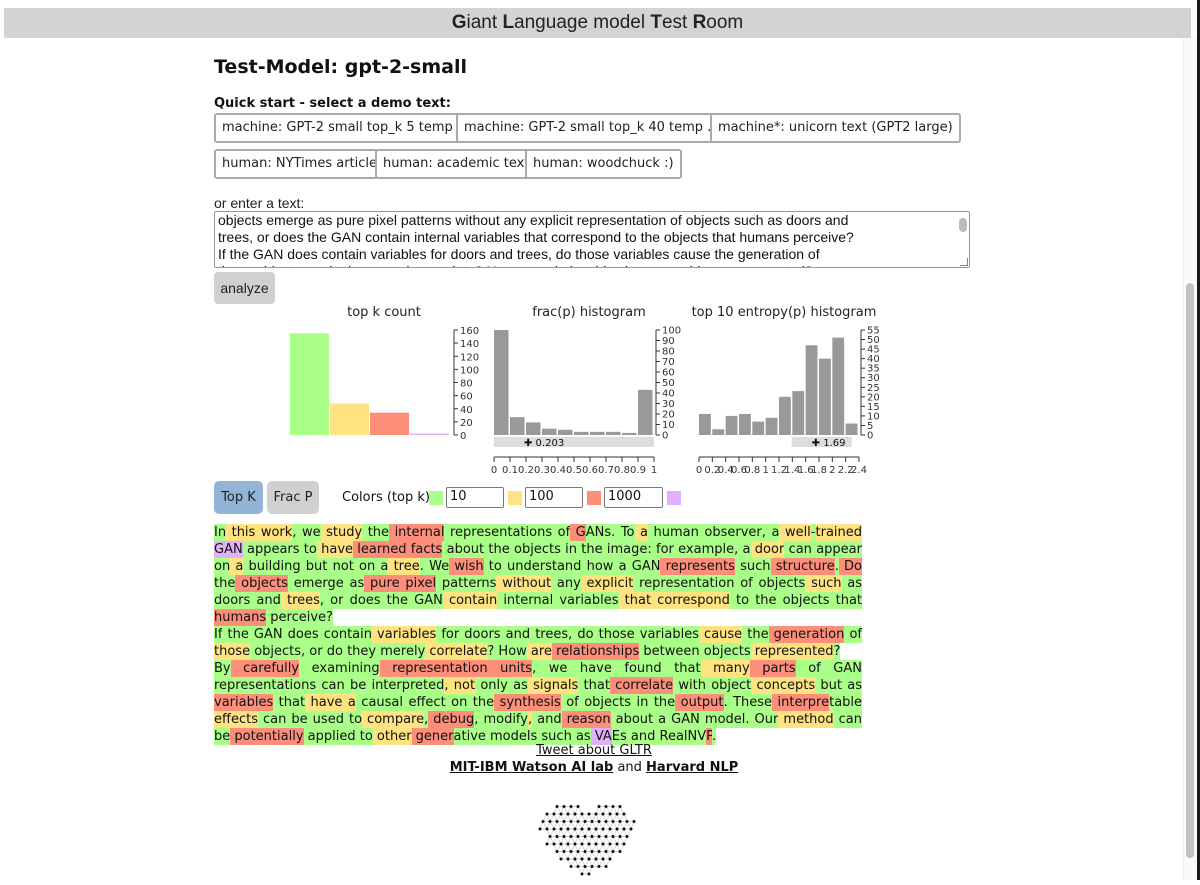  I want to click on token: observer, so click(730, 532).